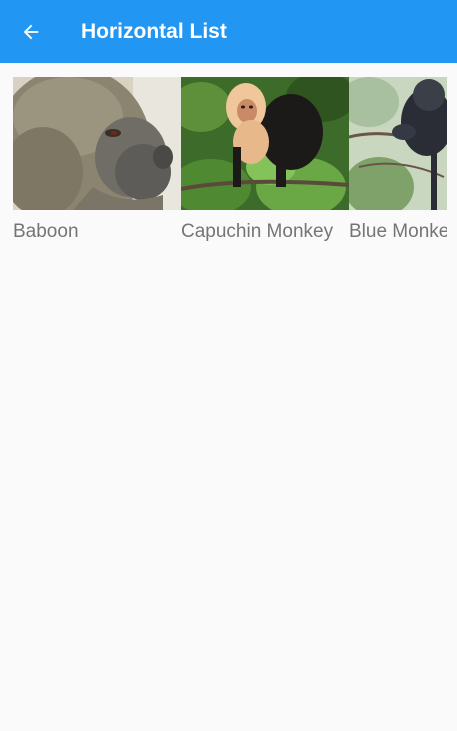  I want to click on page-title: Horizontal List, so click(154, 31).